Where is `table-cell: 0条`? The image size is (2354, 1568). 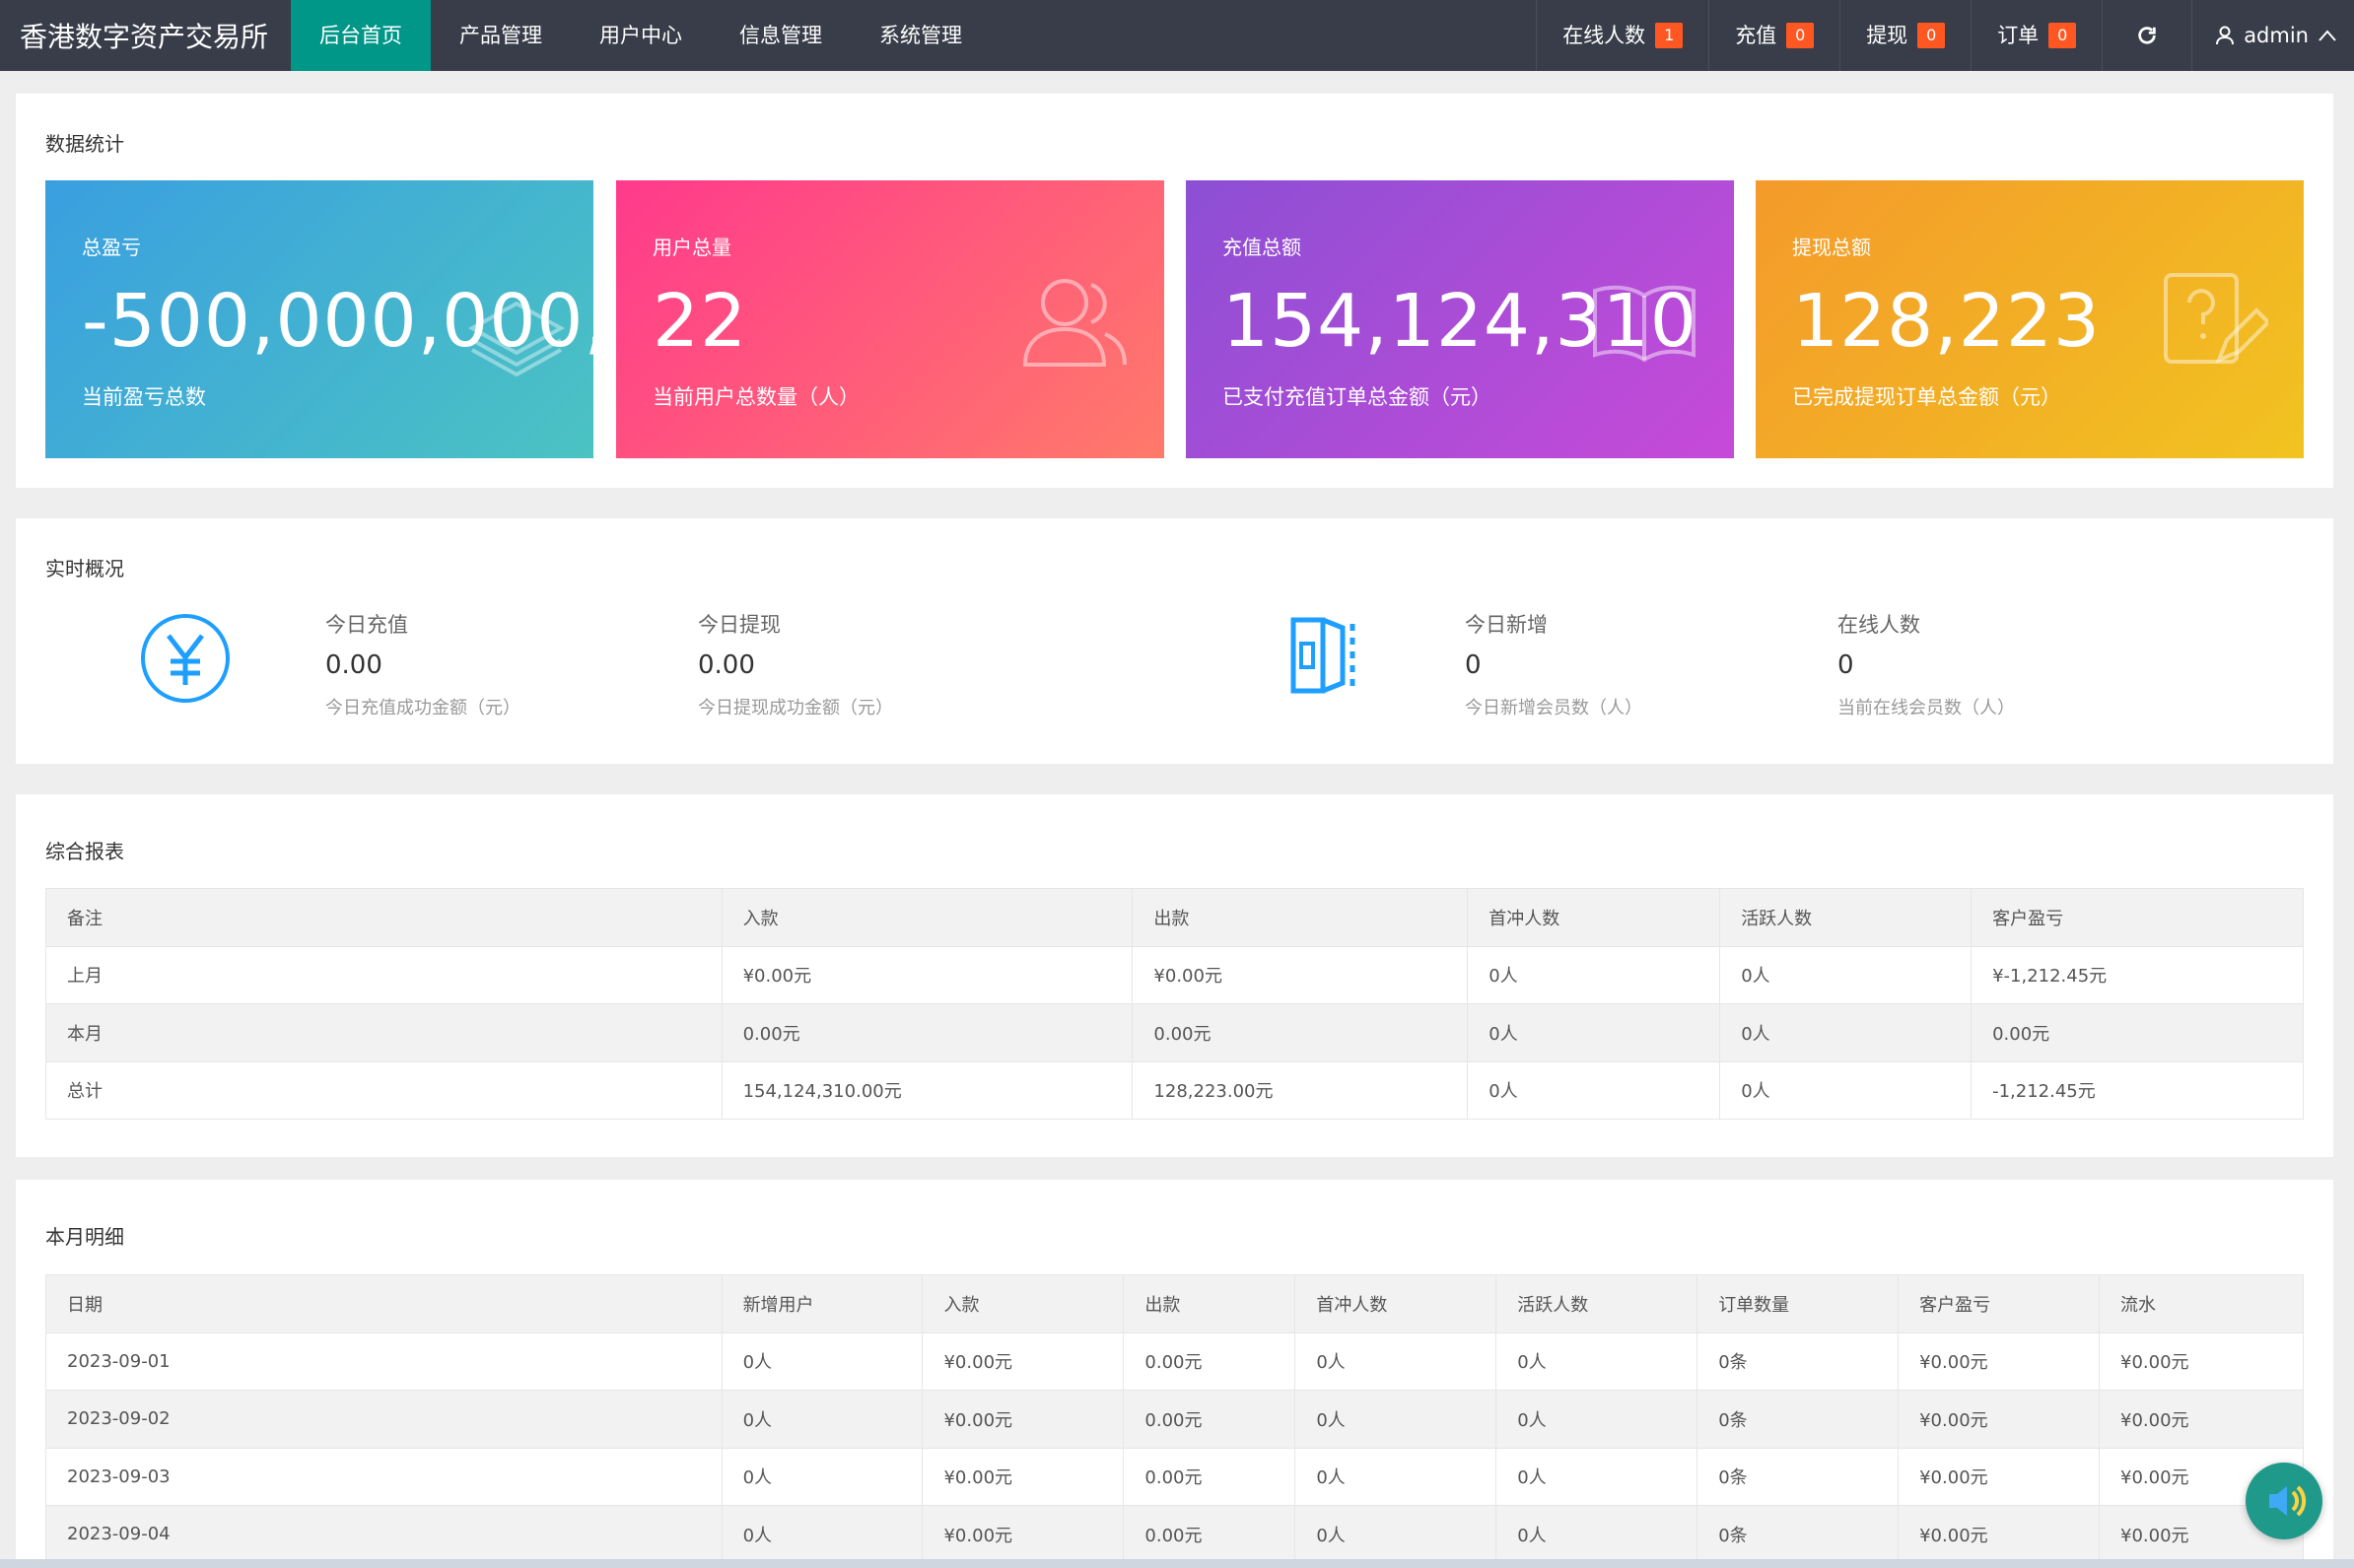 table-cell: 0条 is located at coordinates (1798, 1476).